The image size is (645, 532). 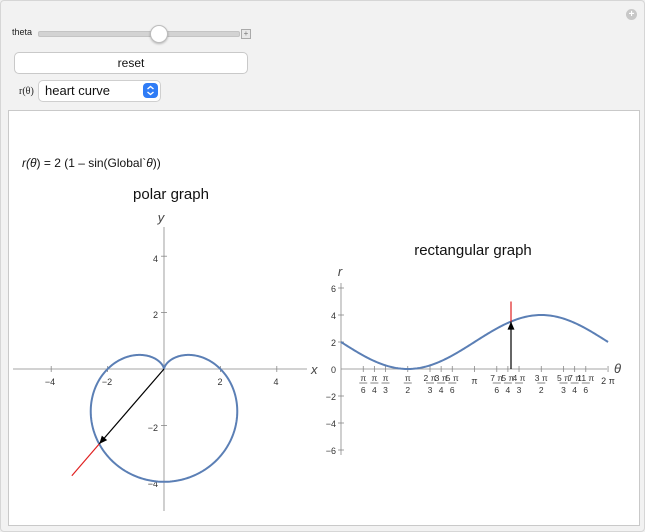 What do you see at coordinates (333, 316) in the screenshot?
I see `rect-y-tick: 4` at bounding box center [333, 316].